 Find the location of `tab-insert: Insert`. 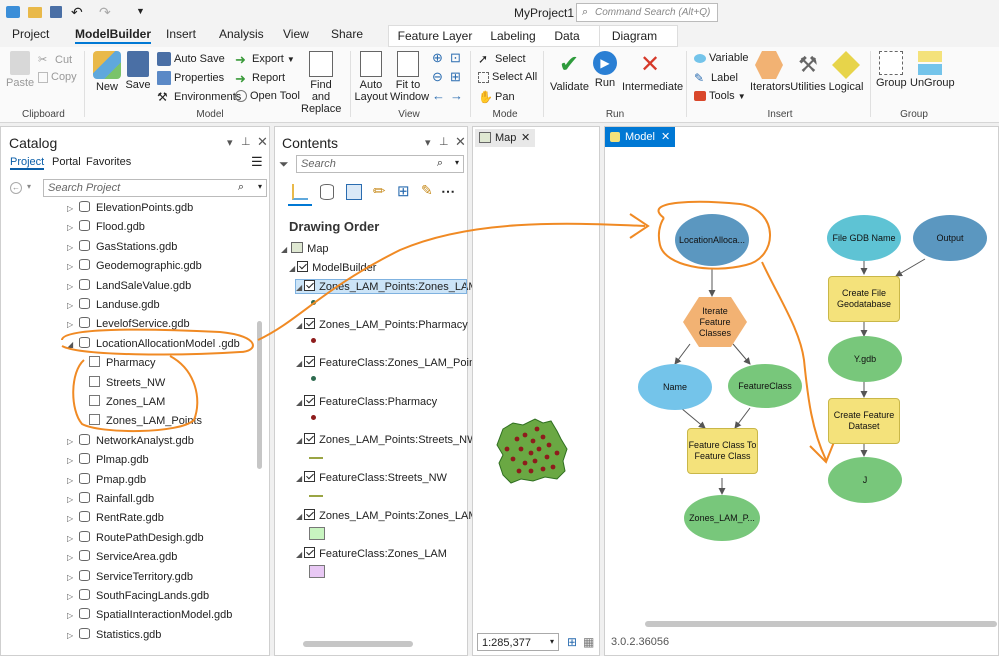

tab-insert: Insert is located at coordinates (181, 34).